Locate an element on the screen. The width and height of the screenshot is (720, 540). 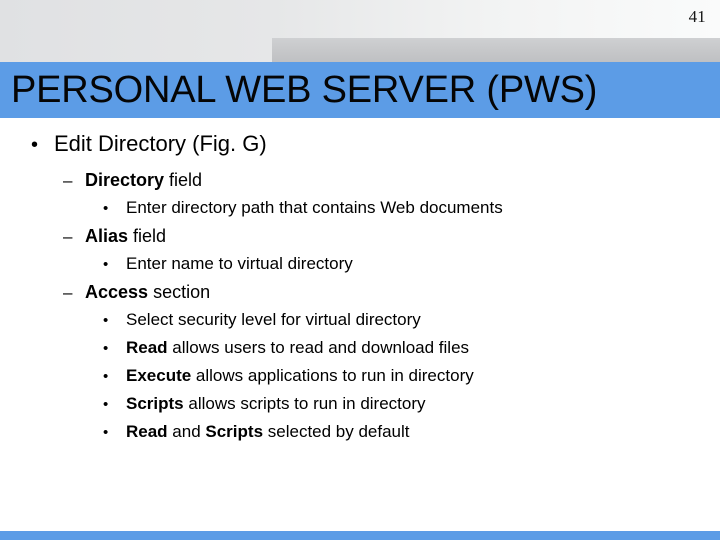
bullet-item-level-3: • Read and Scripts selected by default is located at coordinates (360, 432).